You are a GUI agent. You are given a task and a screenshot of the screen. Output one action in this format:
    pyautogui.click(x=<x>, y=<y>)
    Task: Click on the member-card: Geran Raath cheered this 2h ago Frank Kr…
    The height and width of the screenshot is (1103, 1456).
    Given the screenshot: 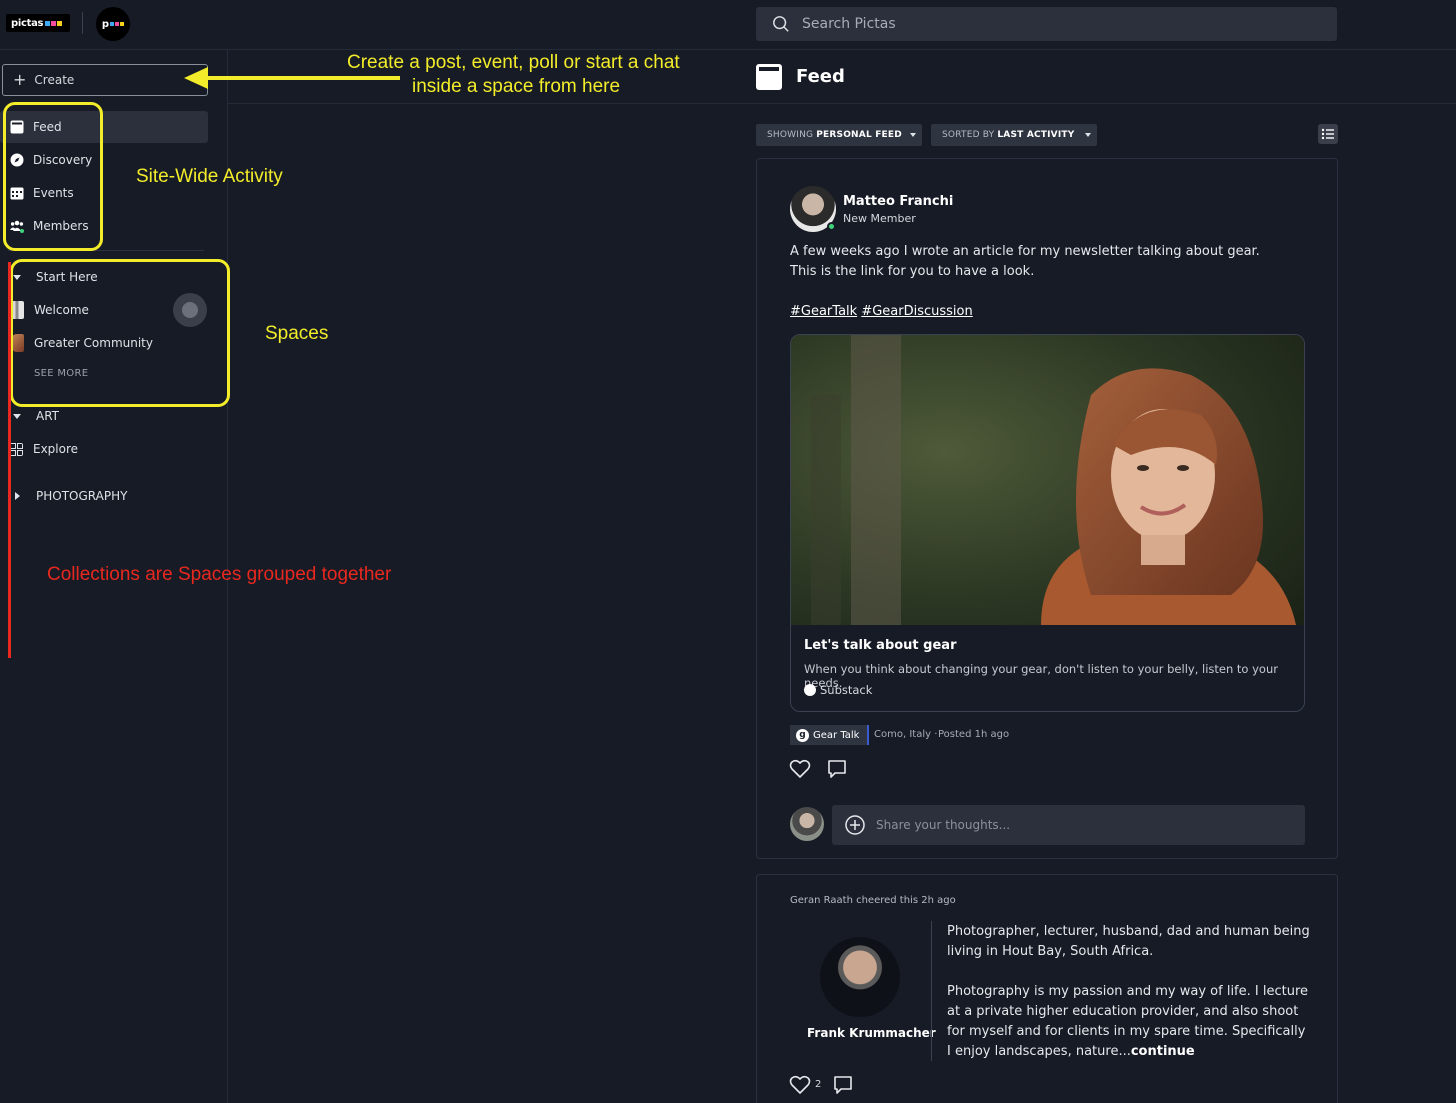 What is the action you would take?
    pyautogui.click(x=1047, y=988)
    